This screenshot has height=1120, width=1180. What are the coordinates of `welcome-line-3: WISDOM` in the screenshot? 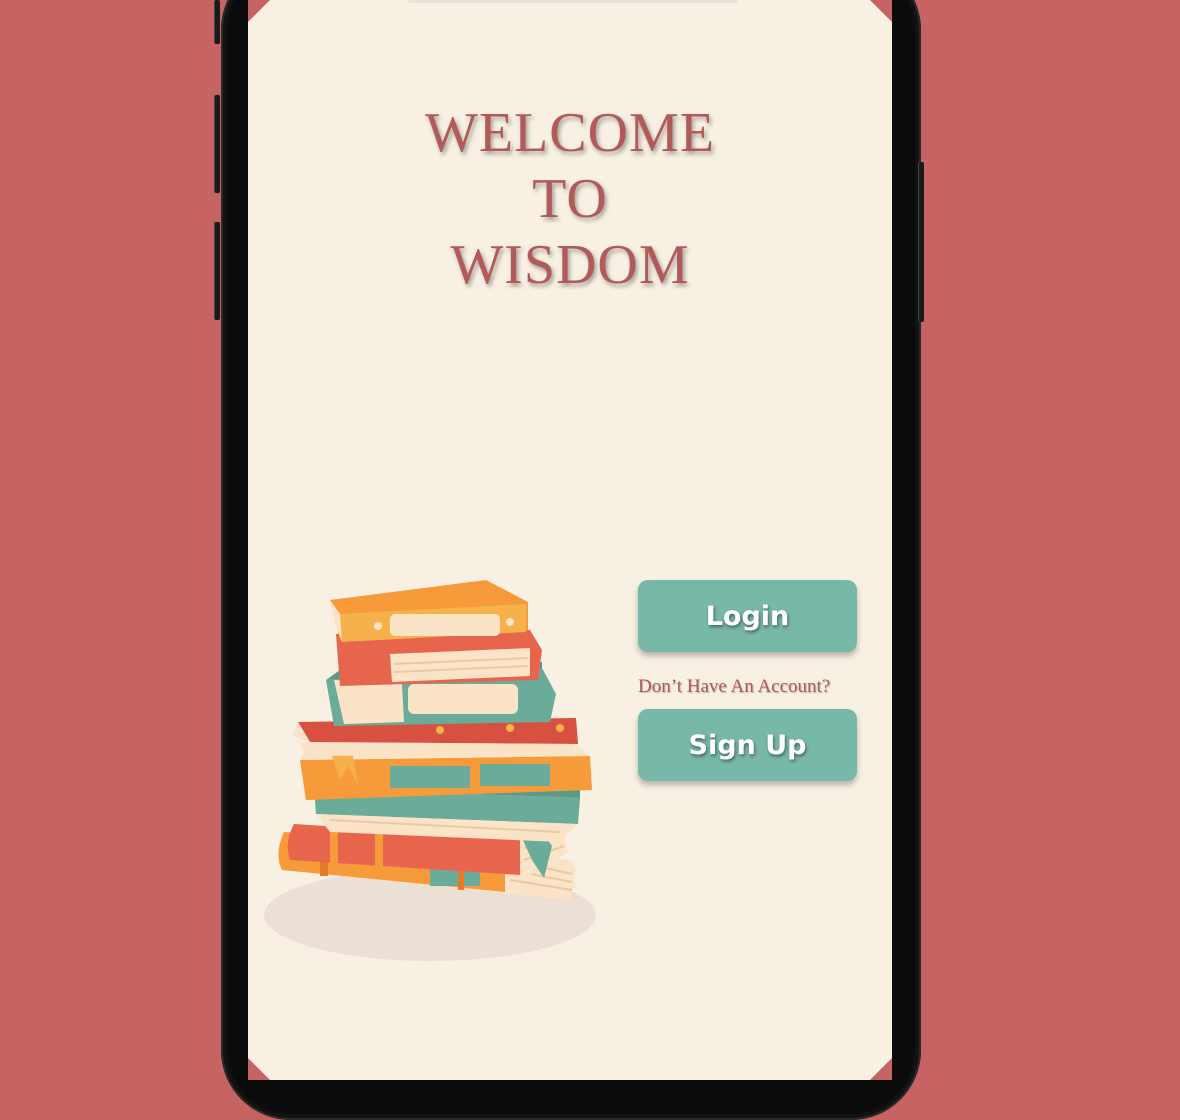 It's located at (570, 265).